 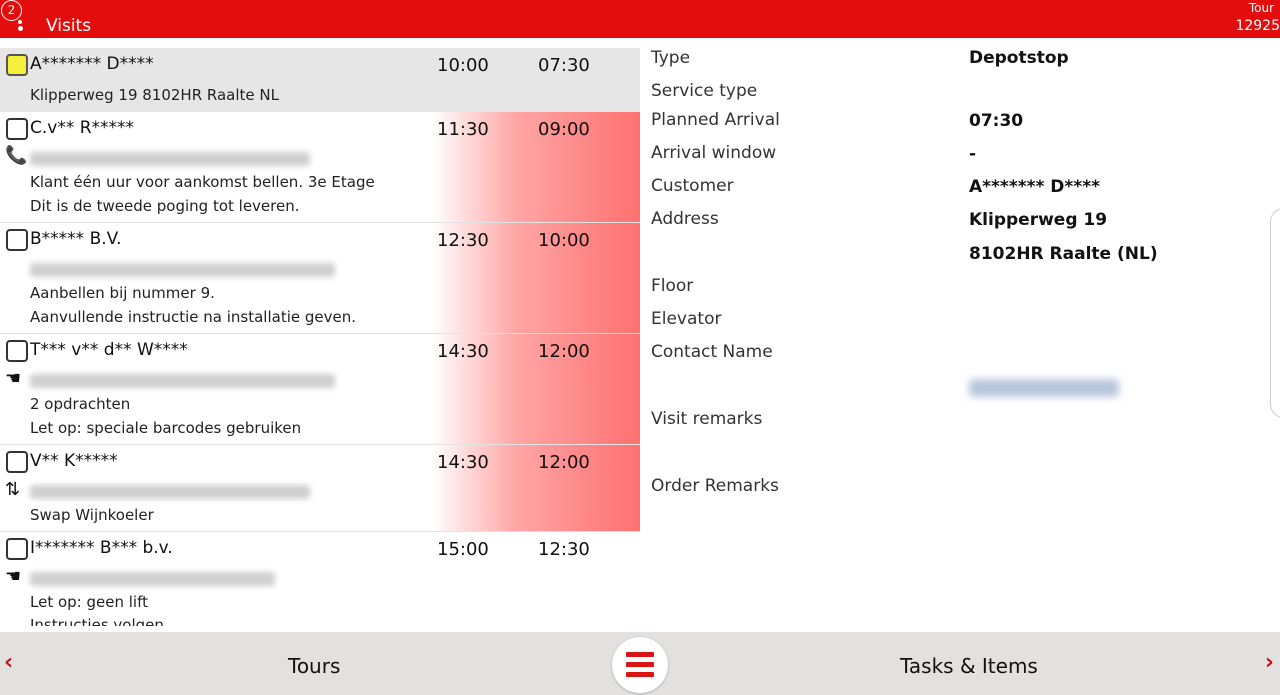 What do you see at coordinates (76, 239) in the screenshot?
I see `visit-customer-name: B***** B.V.` at bounding box center [76, 239].